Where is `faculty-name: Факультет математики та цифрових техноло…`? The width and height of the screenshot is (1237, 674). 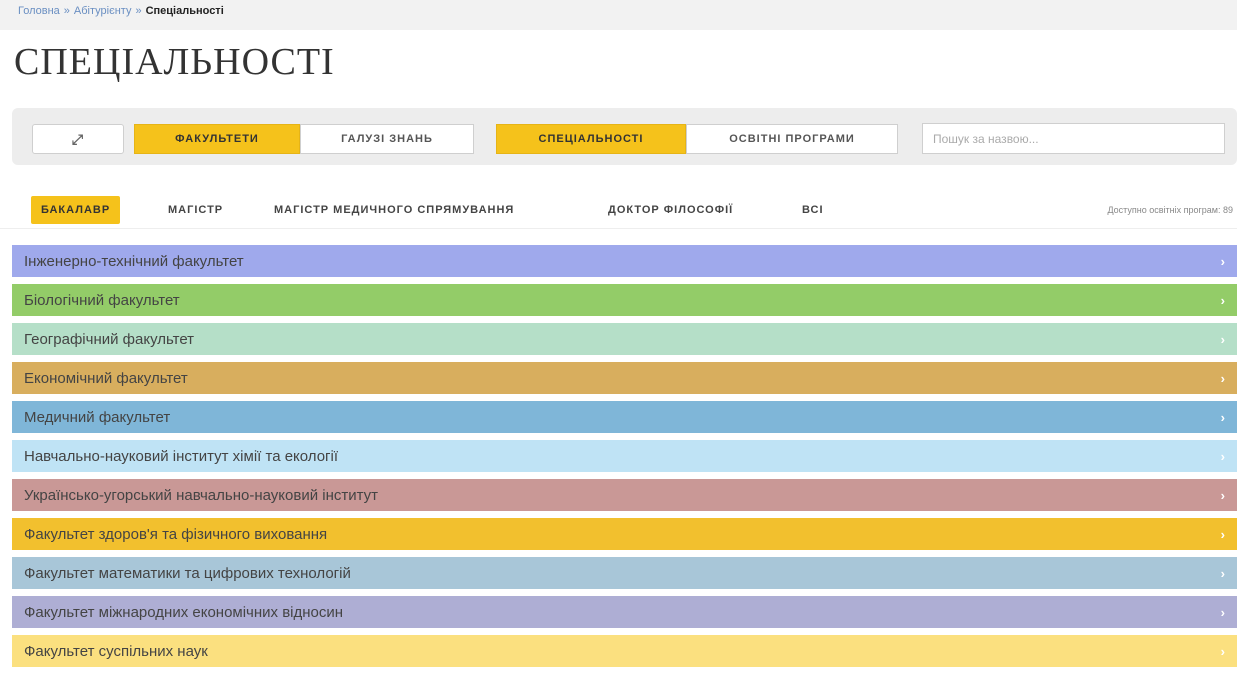
faculty-name: Факультет математики та цифрових техноло… is located at coordinates (187, 573).